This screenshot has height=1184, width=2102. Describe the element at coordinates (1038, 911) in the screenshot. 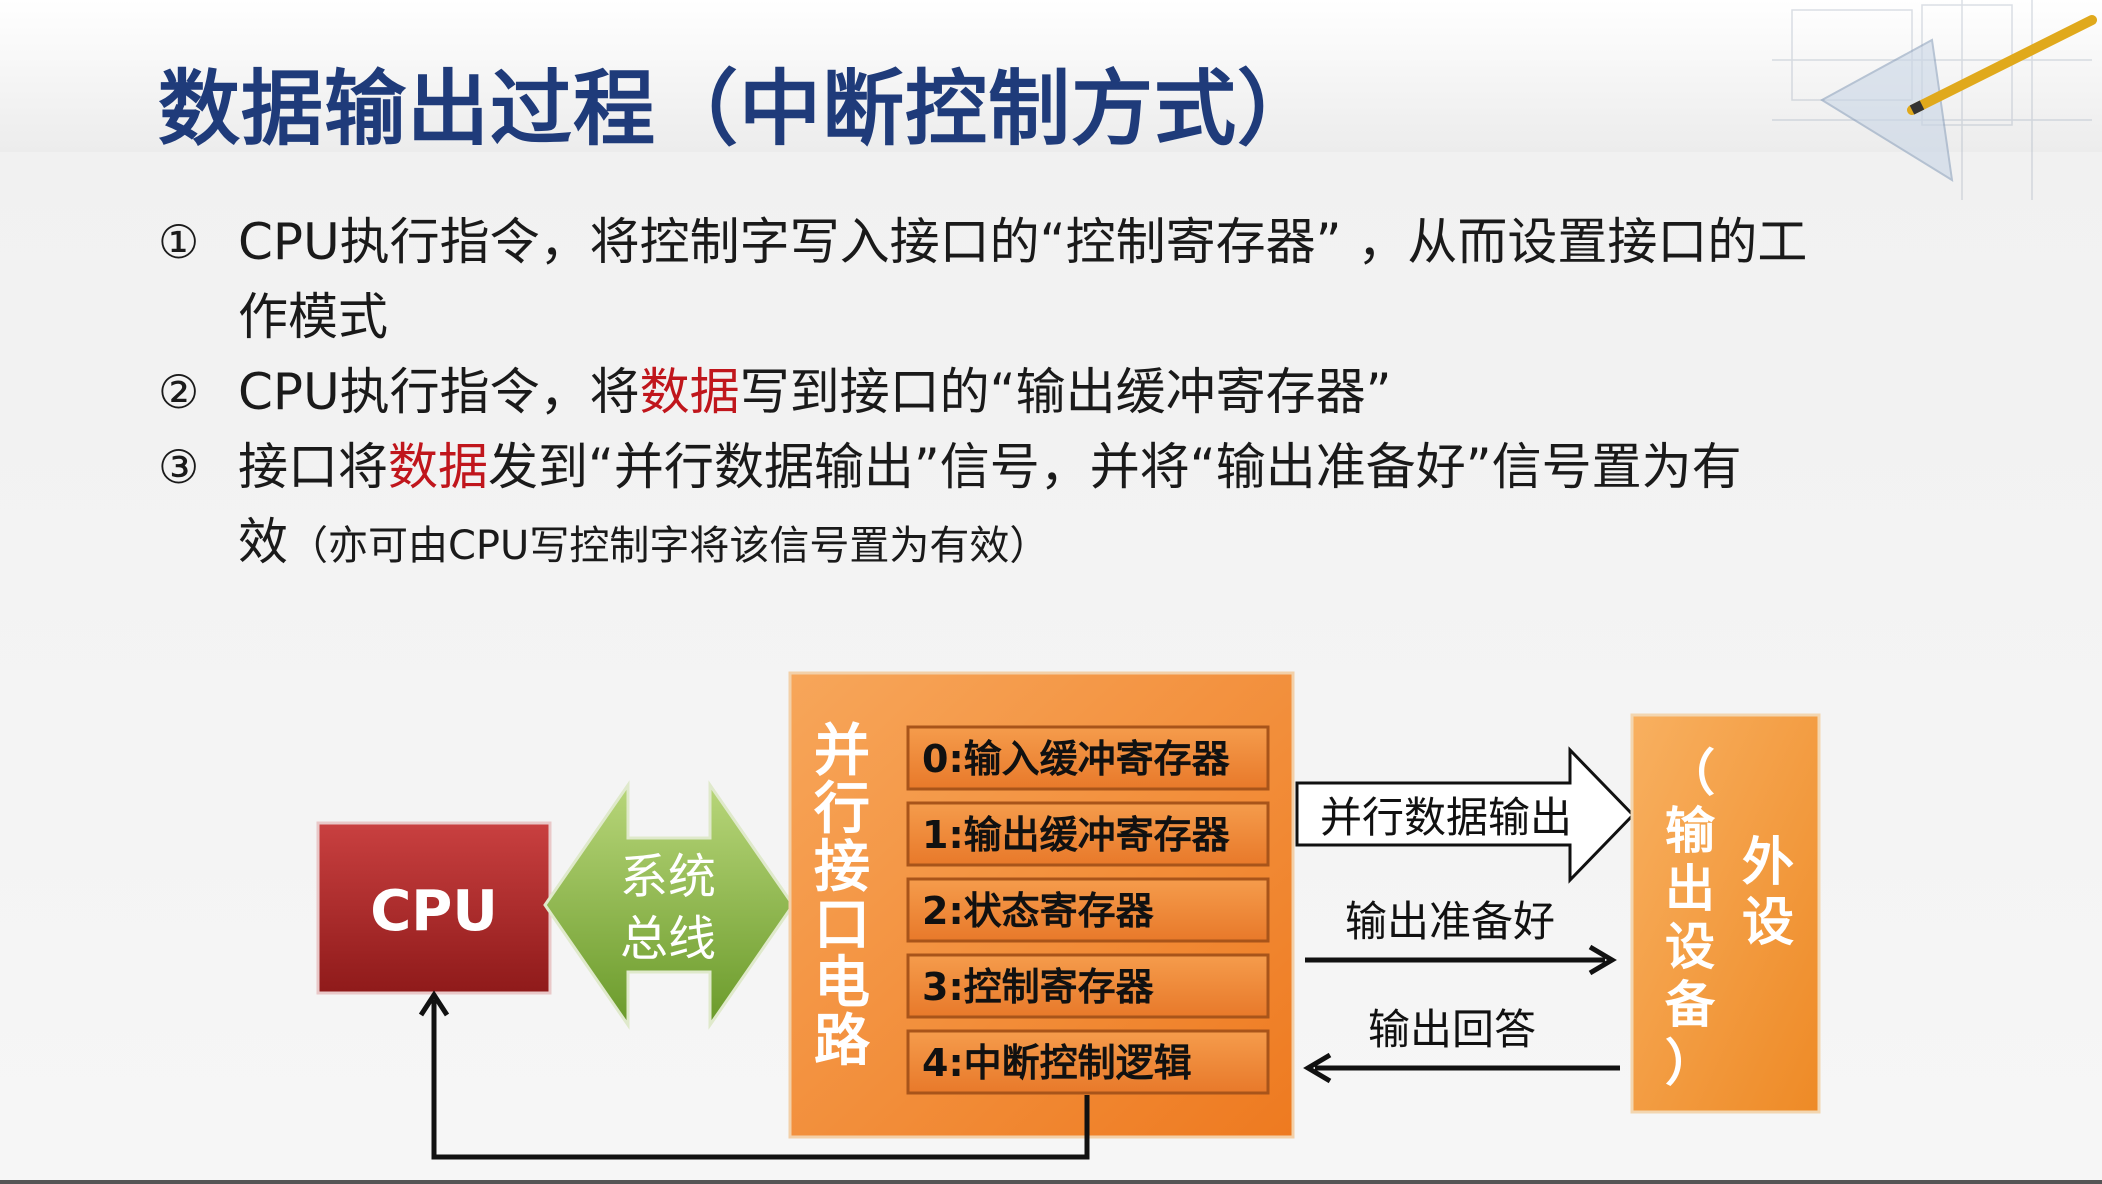

I see `register-label: 2:状态寄存器` at that location.